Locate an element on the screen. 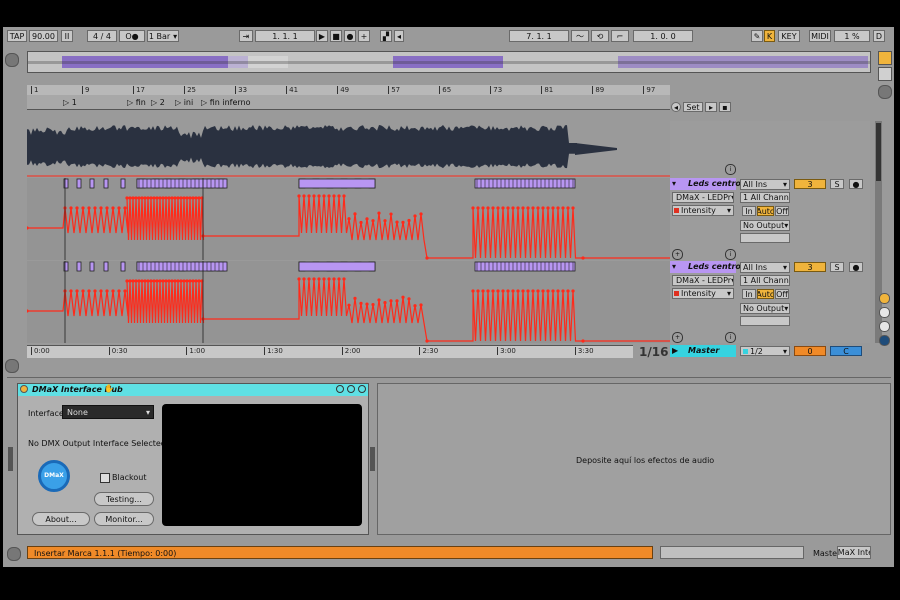 The image size is (900, 600). add-lane-icon-1: + is located at coordinates (677, 254).